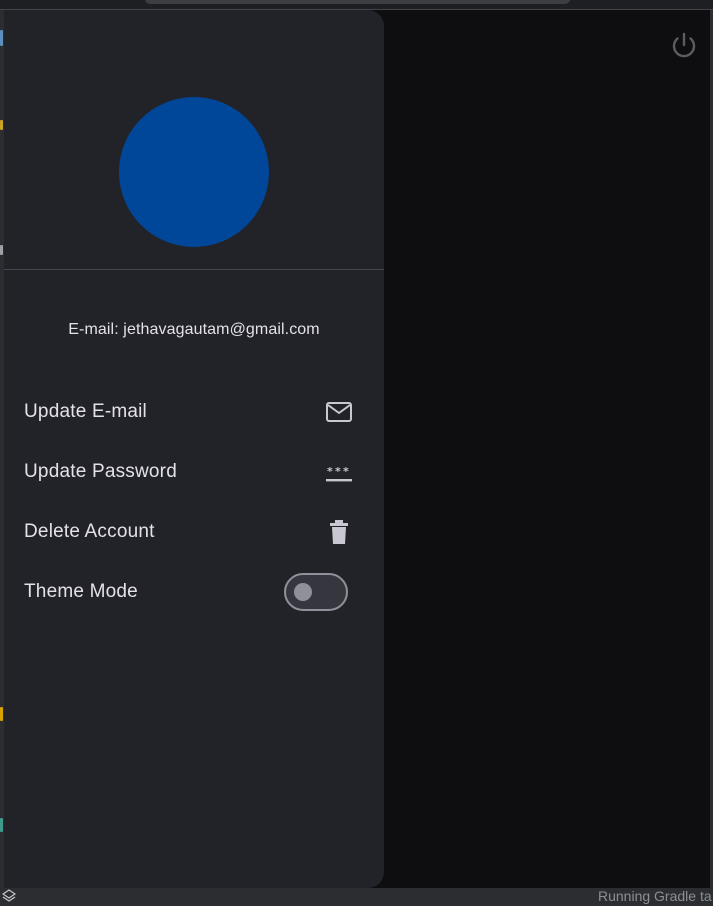 The height and width of the screenshot is (906, 713). Describe the element at coordinates (194, 412) in the screenshot. I see `update-email-item: Update E-mail` at that location.